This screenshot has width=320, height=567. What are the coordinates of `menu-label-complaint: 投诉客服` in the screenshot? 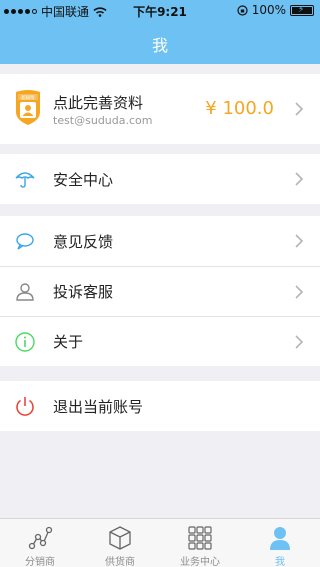 It's located at (83, 292).